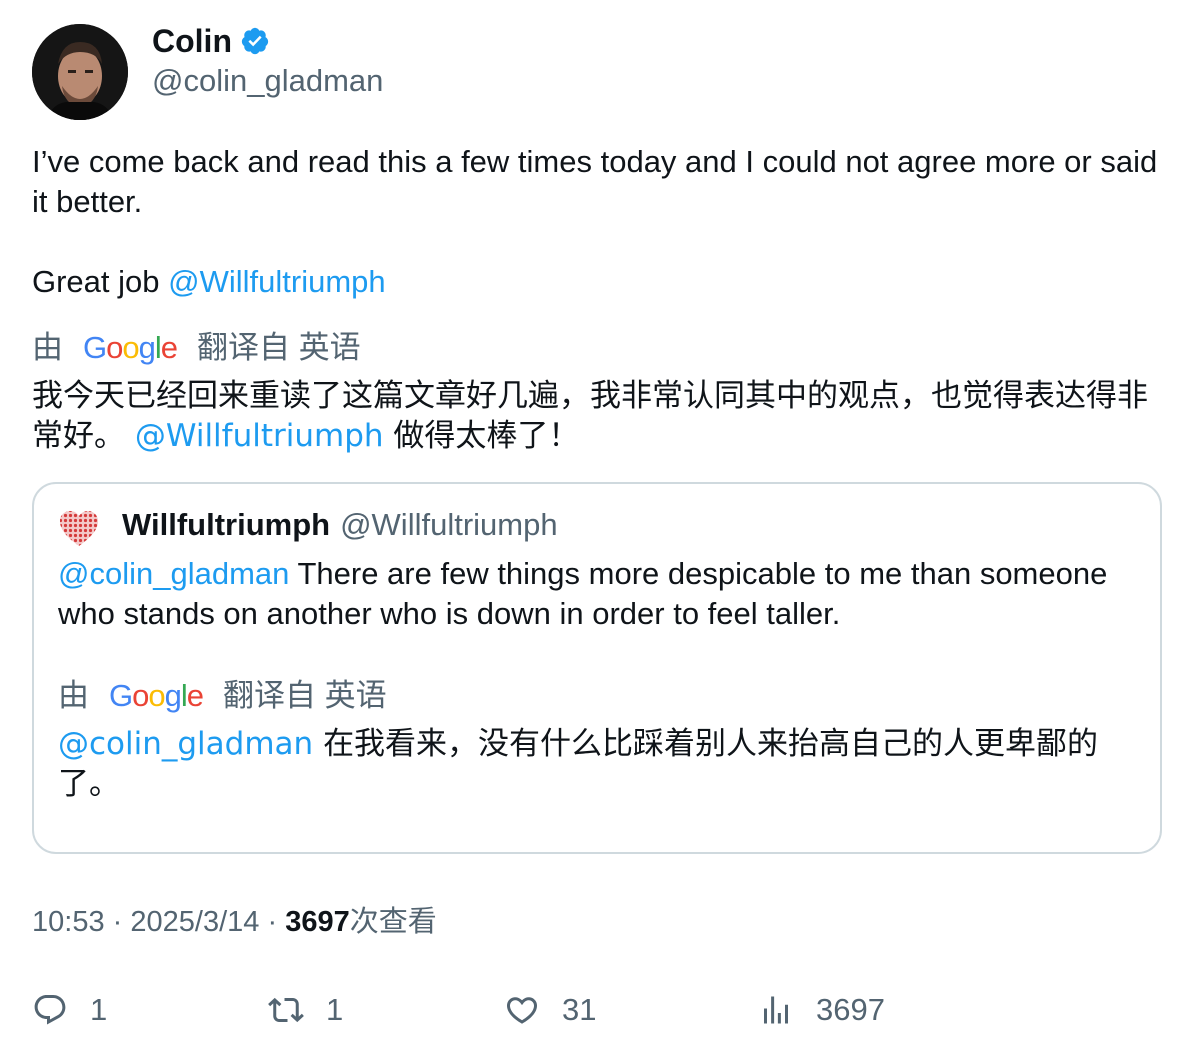 This screenshot has height=1056, width=1196. What do you see at coordinates (597, 282) in the screenshot?
I see `tweet-text-line: Great job @Willfultriumph` at bounding box center [597, 282].